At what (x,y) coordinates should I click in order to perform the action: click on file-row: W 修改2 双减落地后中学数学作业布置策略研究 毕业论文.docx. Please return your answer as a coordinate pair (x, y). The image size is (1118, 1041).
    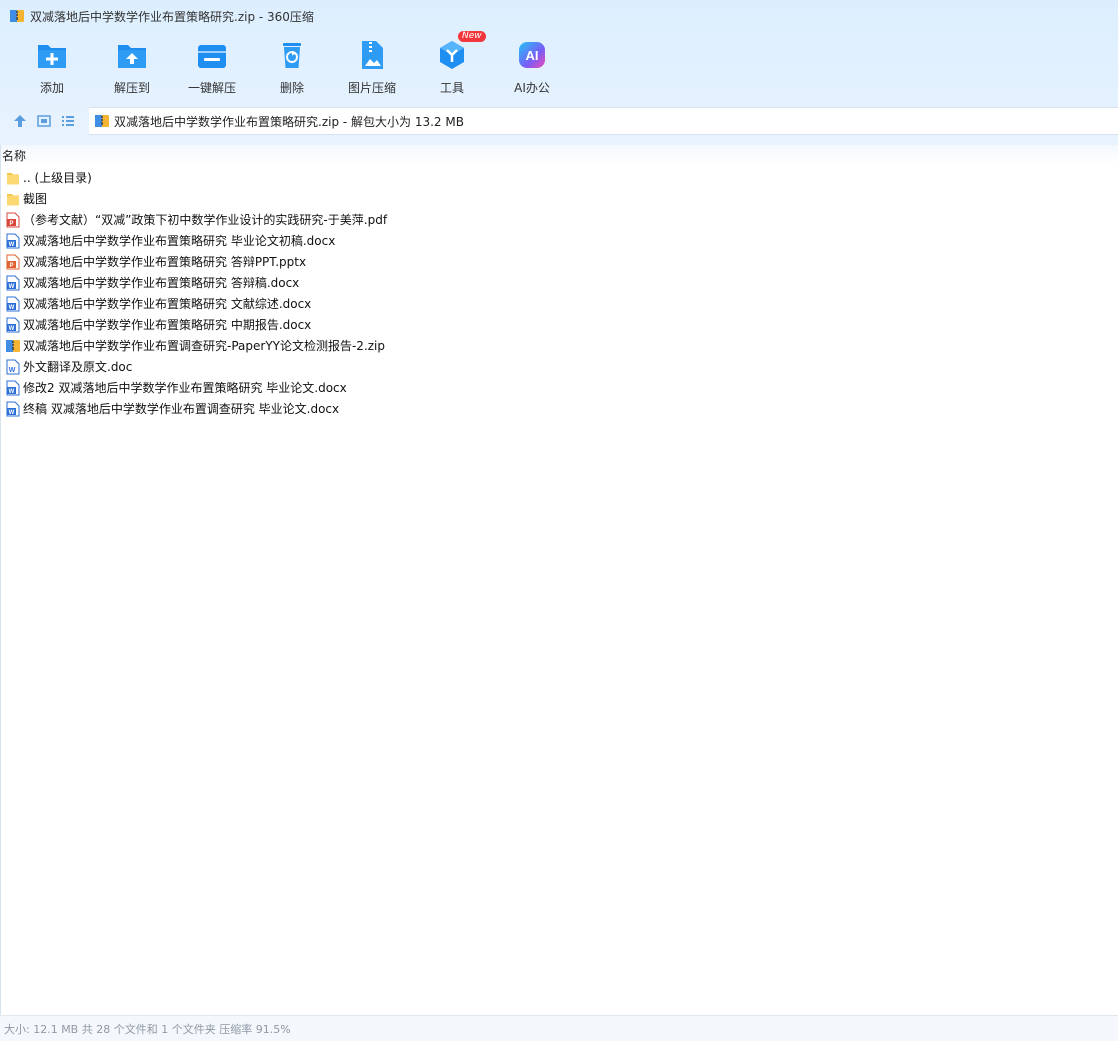
    Looking at the image, I should click on (194, 387).